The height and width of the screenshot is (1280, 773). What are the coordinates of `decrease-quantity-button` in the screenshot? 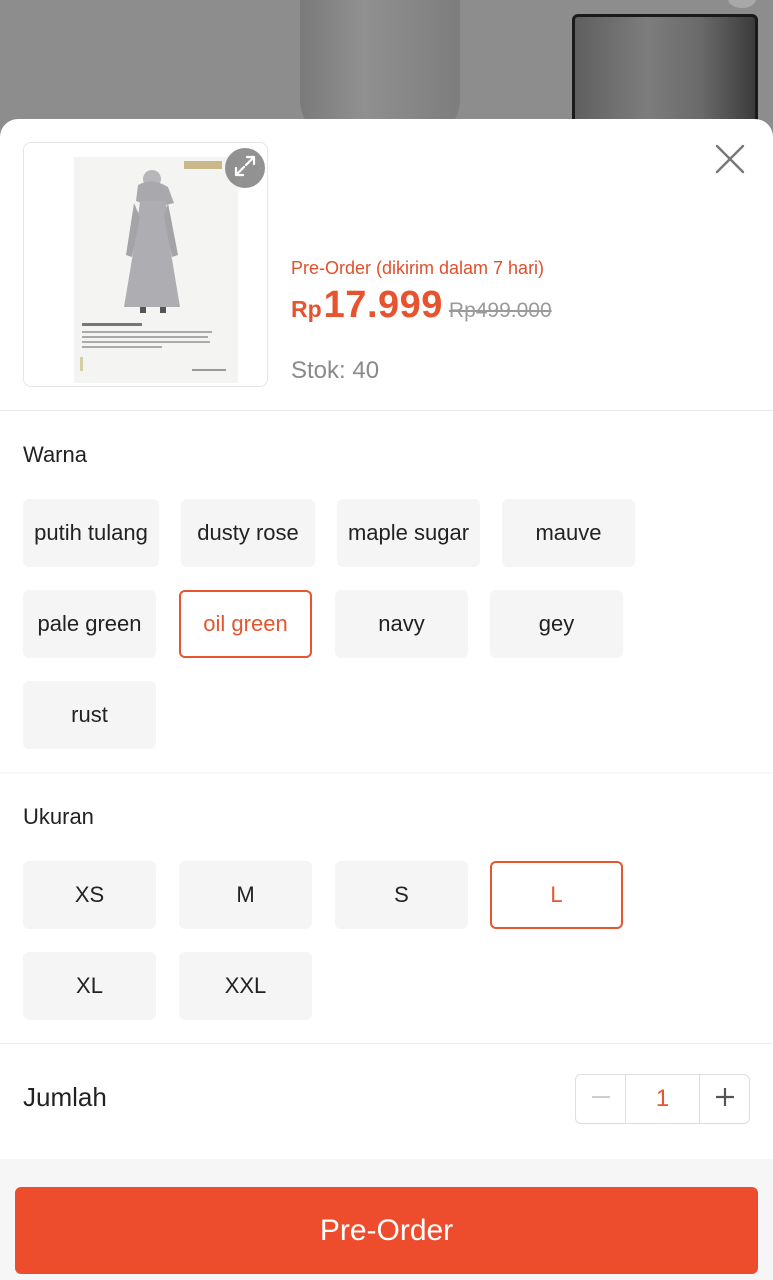 It's located at (600, 1099).